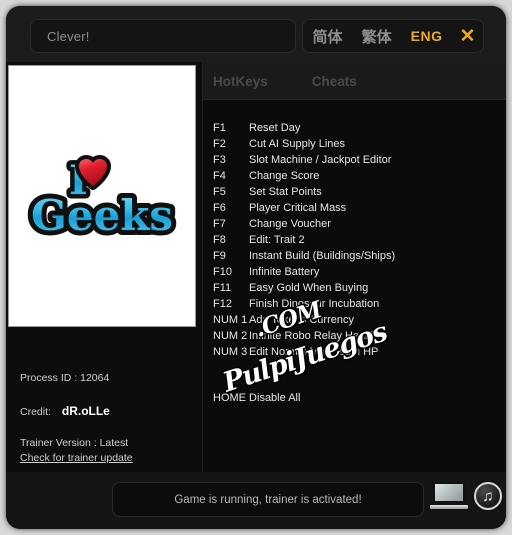 This screenshot has width=512, height=535. Describe the element at coordinates (297, 144) in the screenshot. I see `hotkey-label: Cut AI Supply Lines` at that location.